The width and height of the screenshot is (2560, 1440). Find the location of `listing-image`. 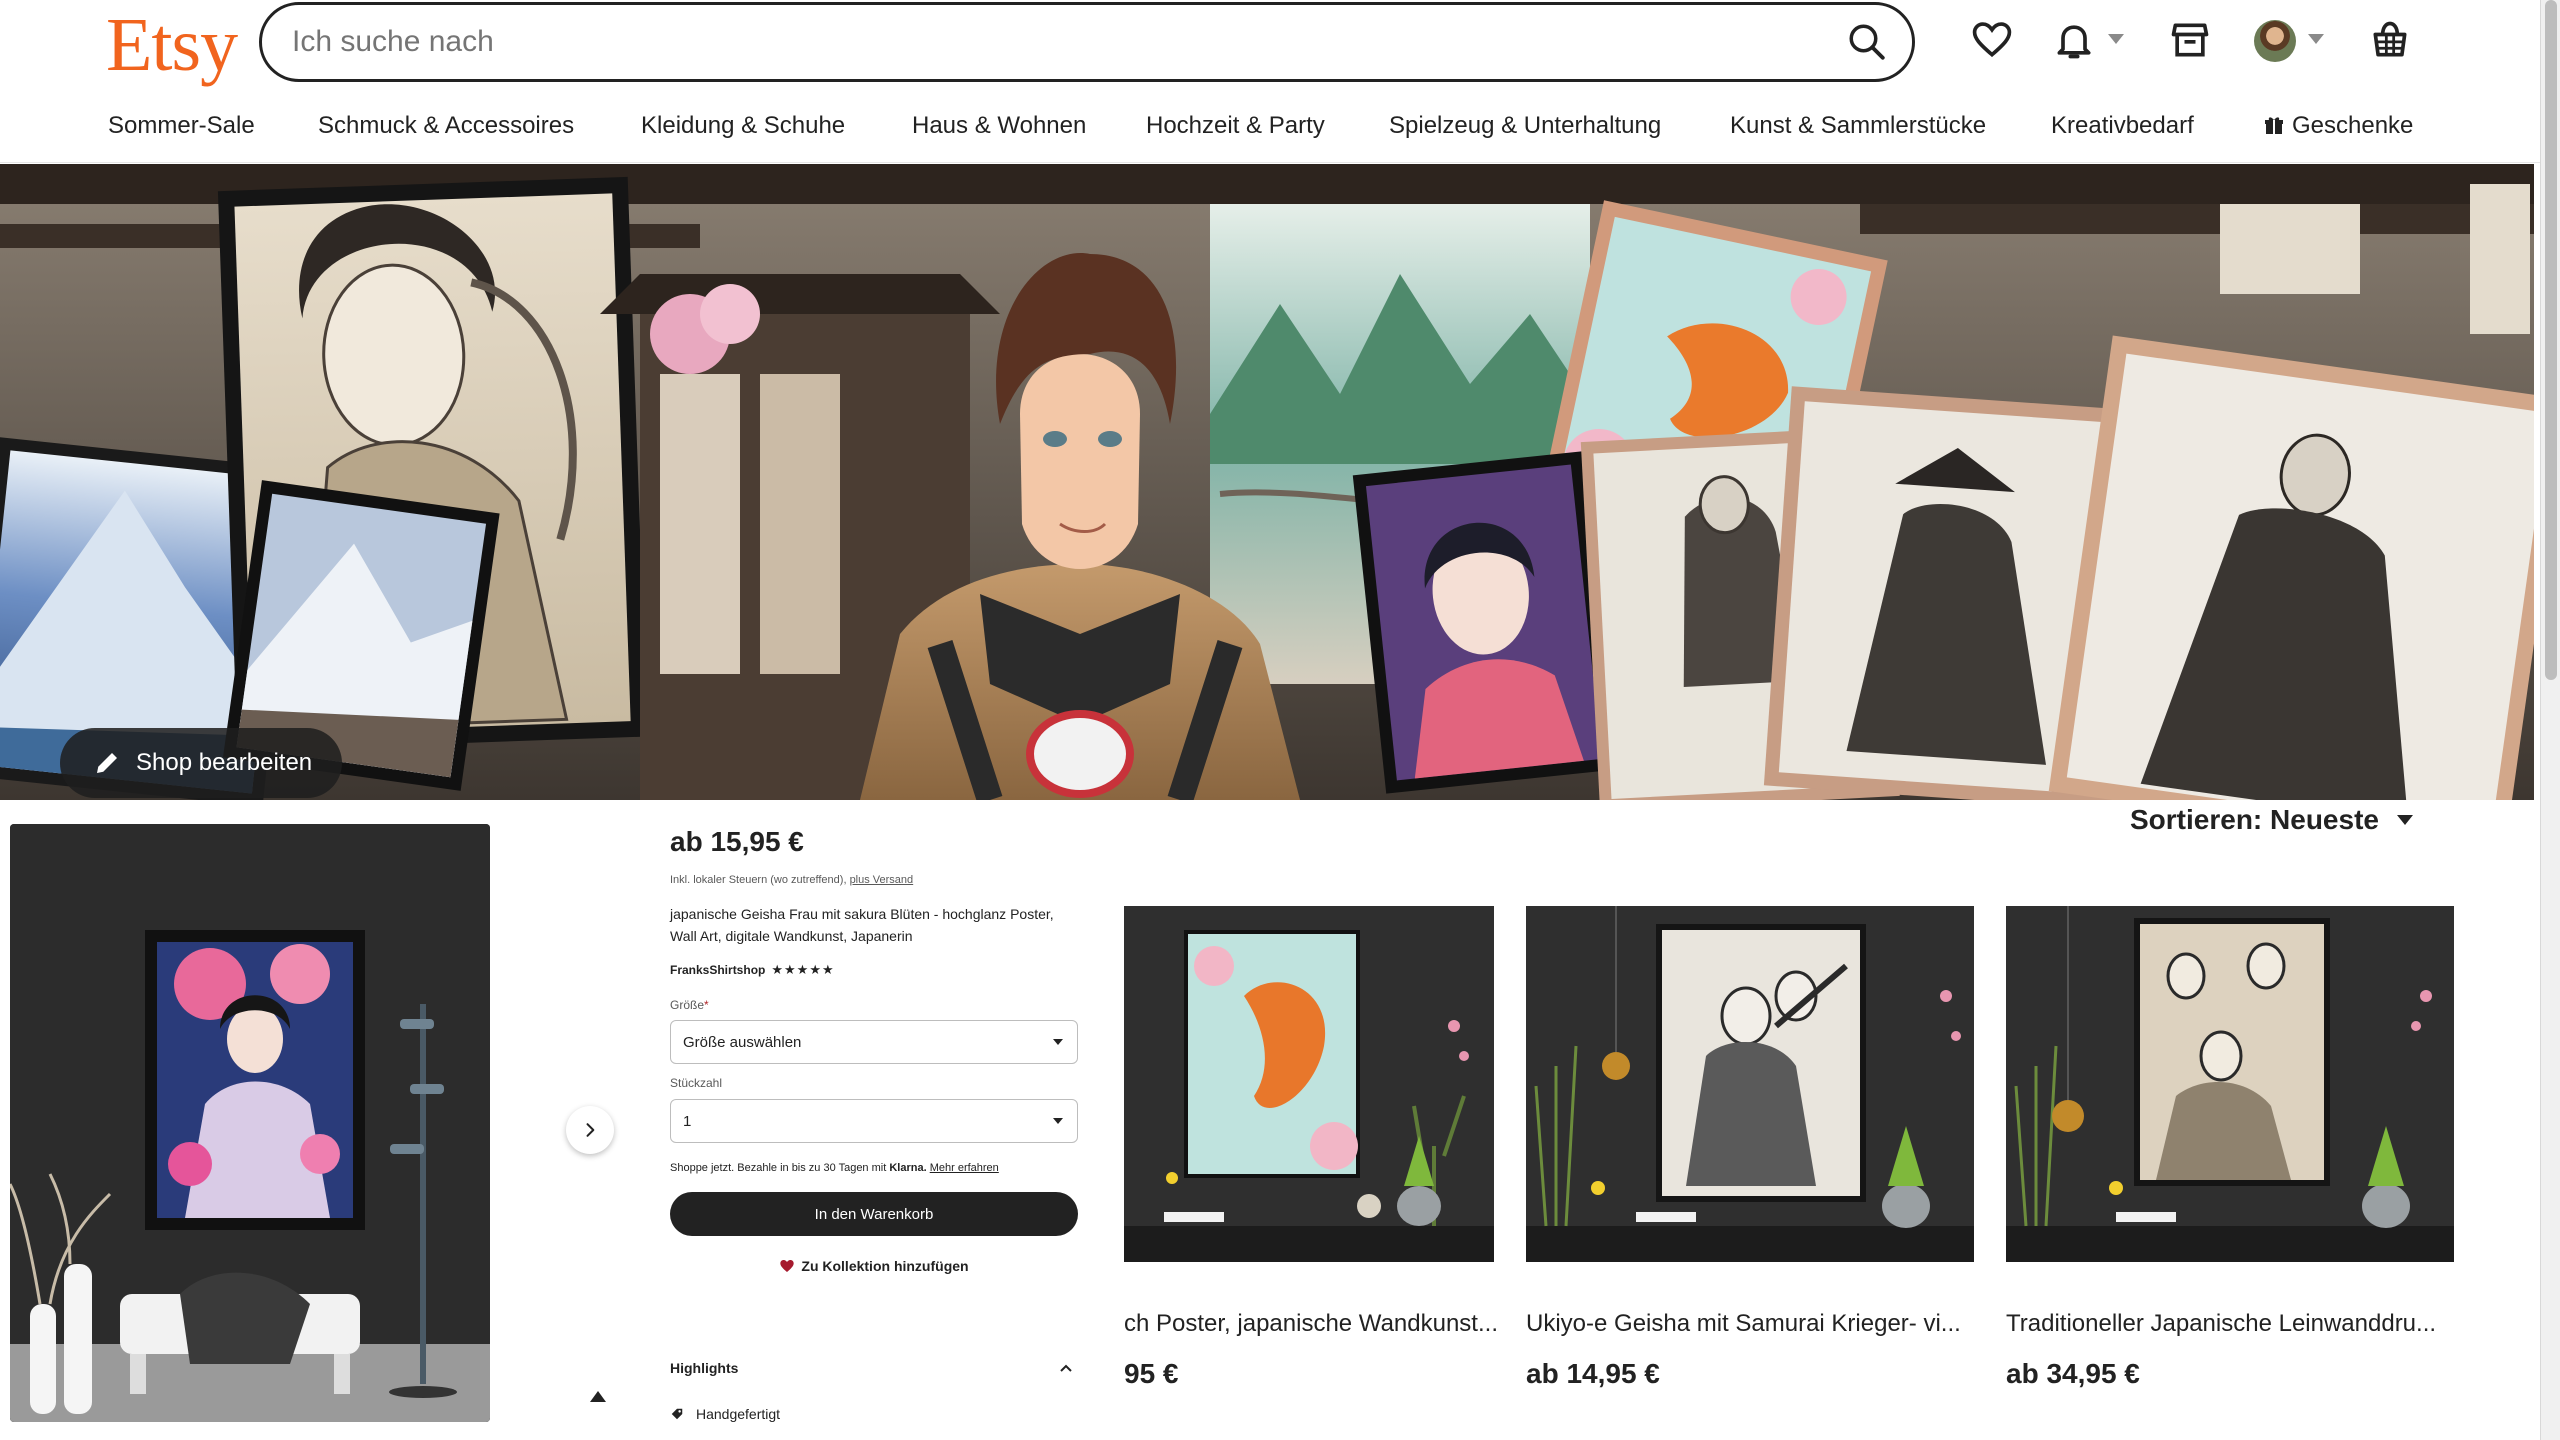

listing-image is located at coordinates (250, 1123).